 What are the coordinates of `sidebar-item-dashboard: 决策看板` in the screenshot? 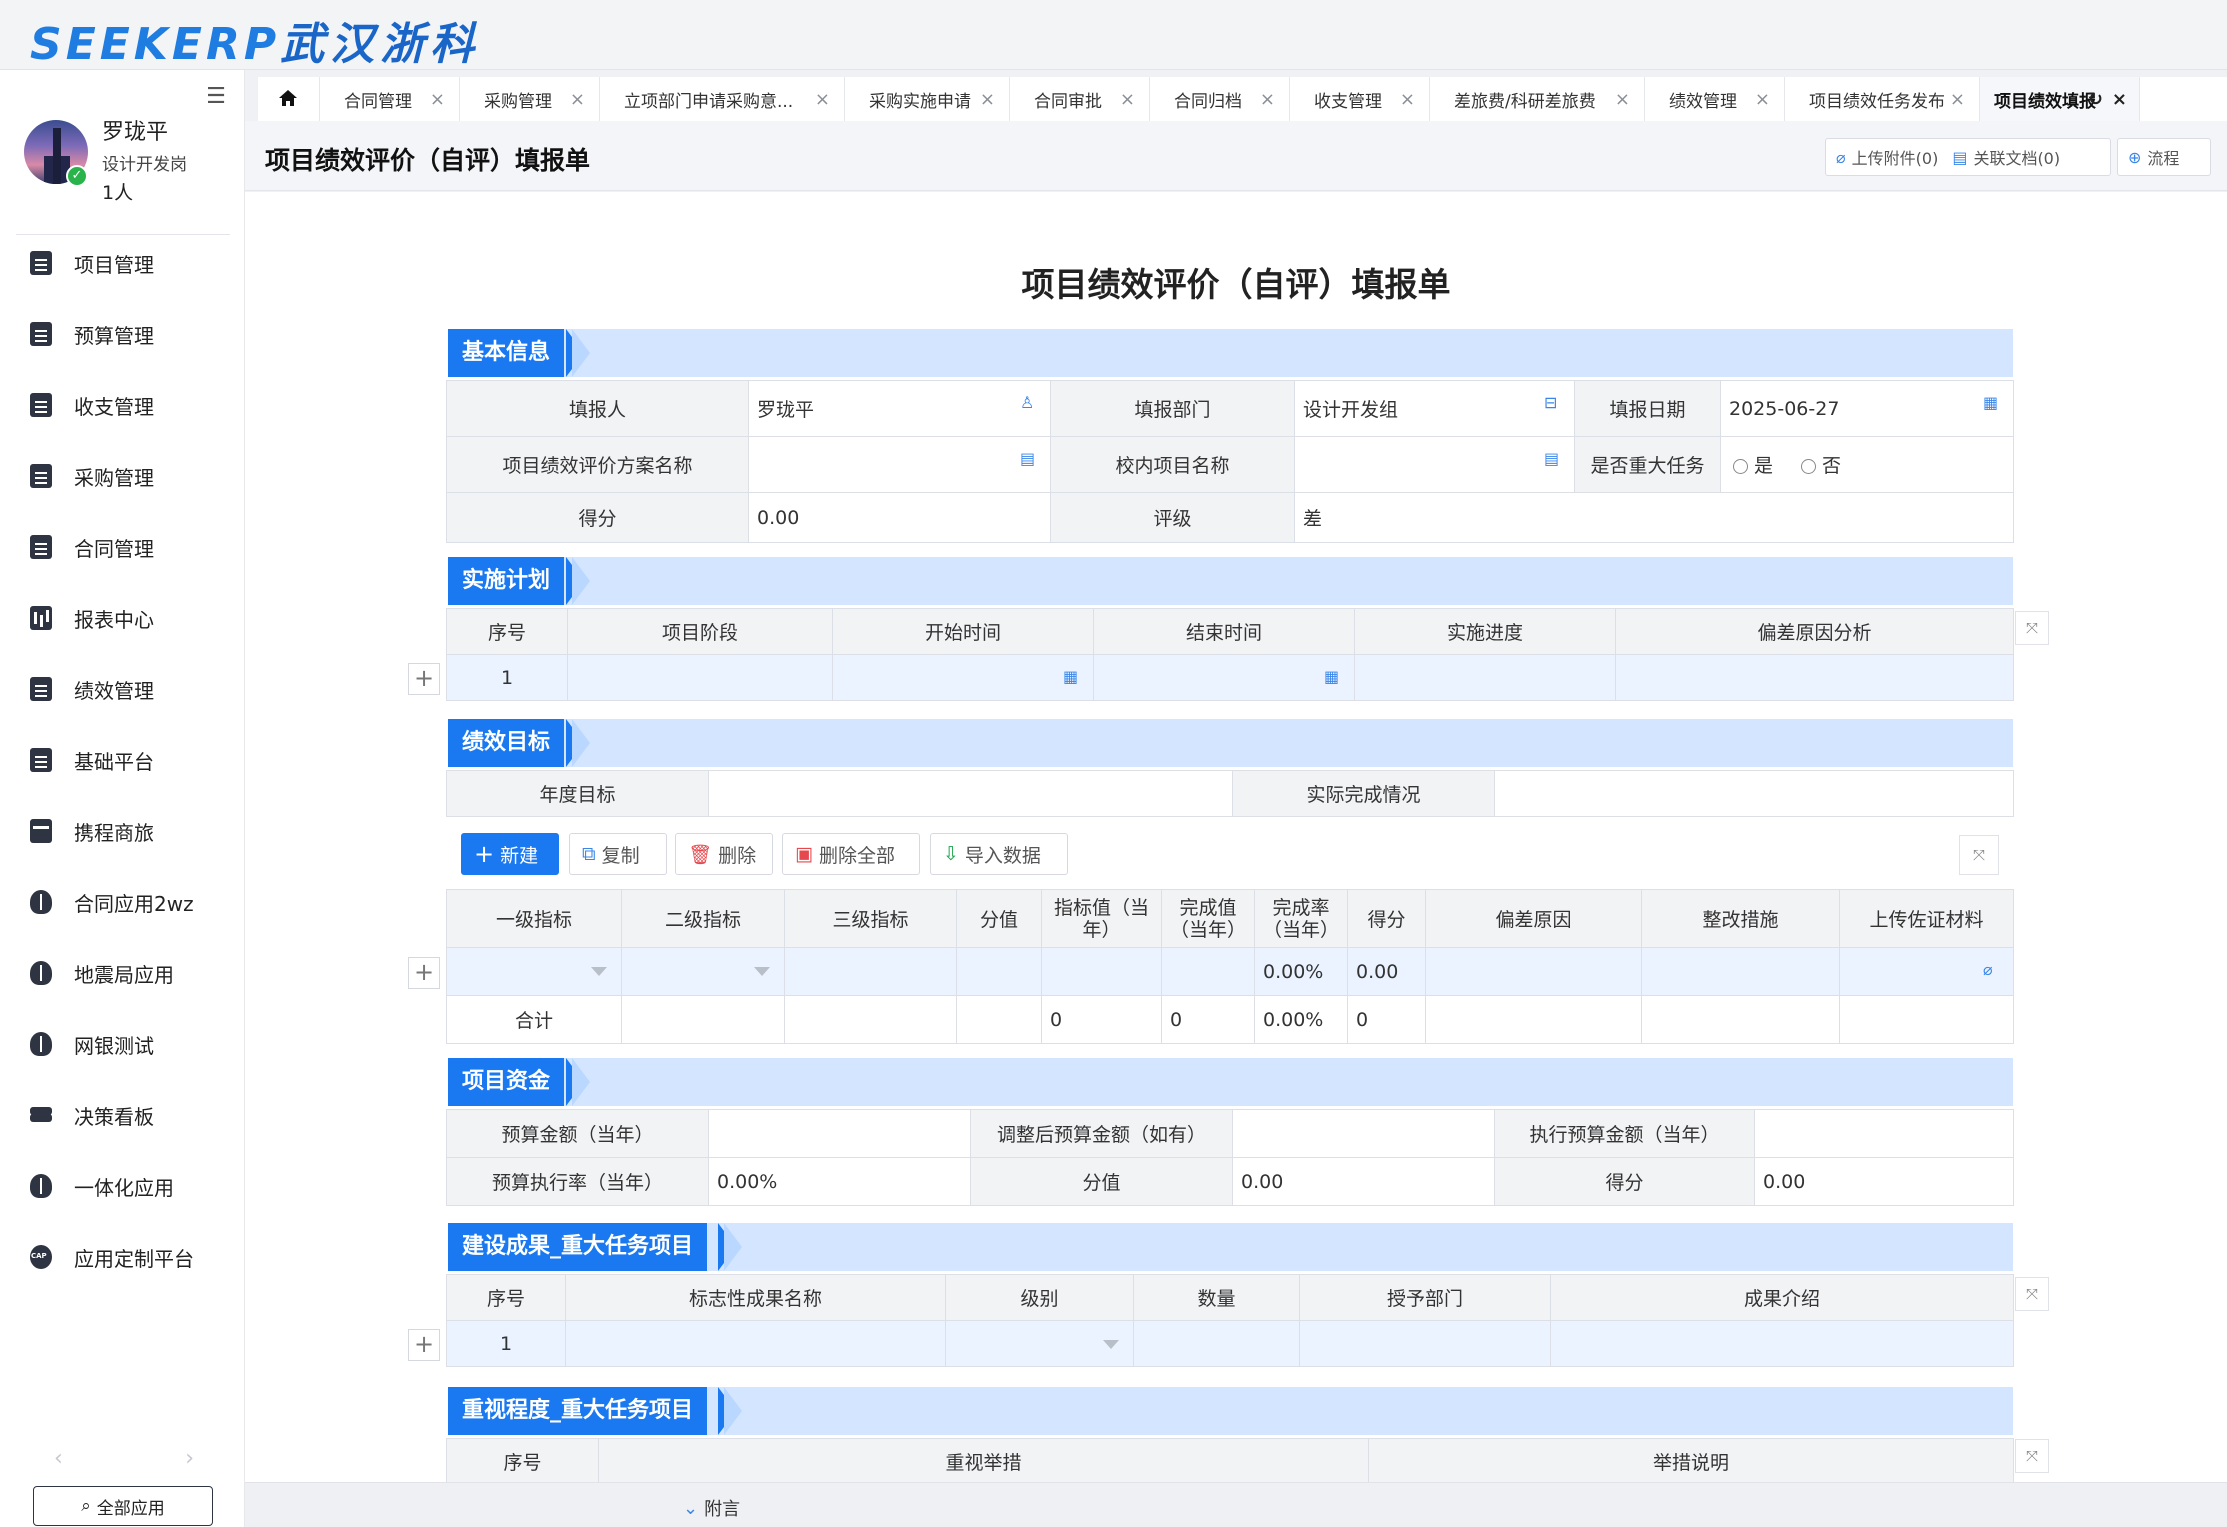 It's located at (122, 1115).